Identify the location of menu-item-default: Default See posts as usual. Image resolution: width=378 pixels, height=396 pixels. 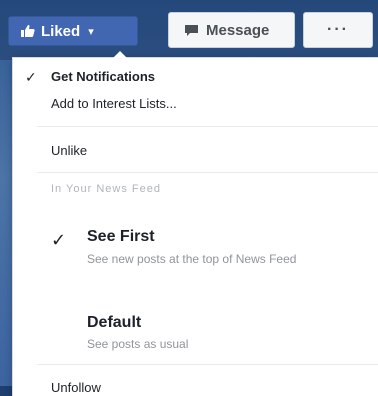
(195, 334).